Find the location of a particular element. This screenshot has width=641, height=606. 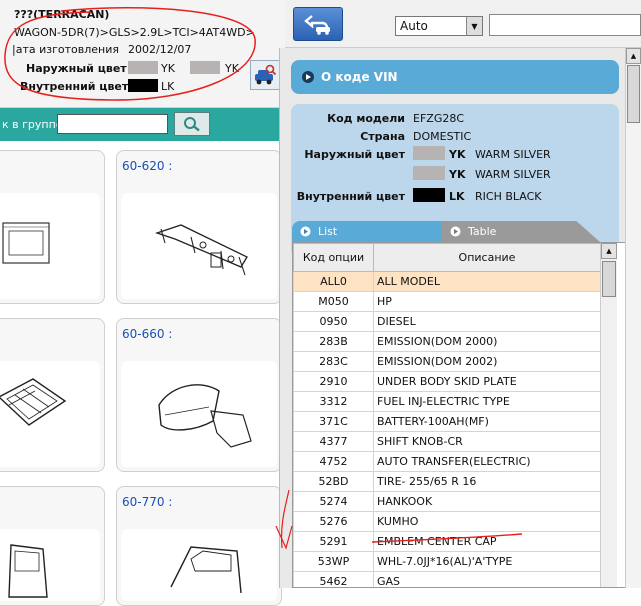

option-code-cell: 0950 is located at coordinates (333, 321).